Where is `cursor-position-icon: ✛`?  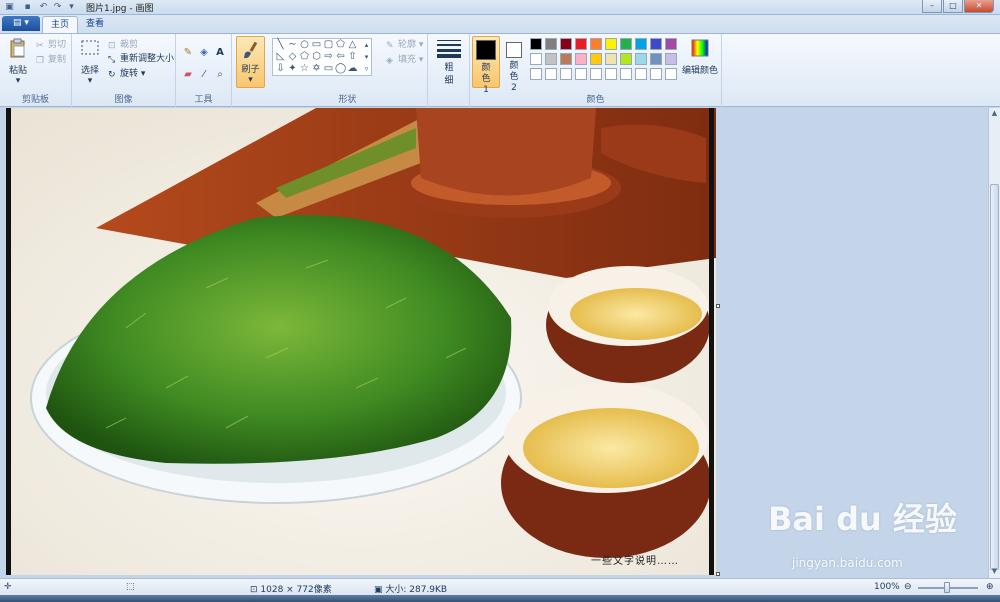
cursor-position-icon: ✛ is located at coordinates (8, 587).